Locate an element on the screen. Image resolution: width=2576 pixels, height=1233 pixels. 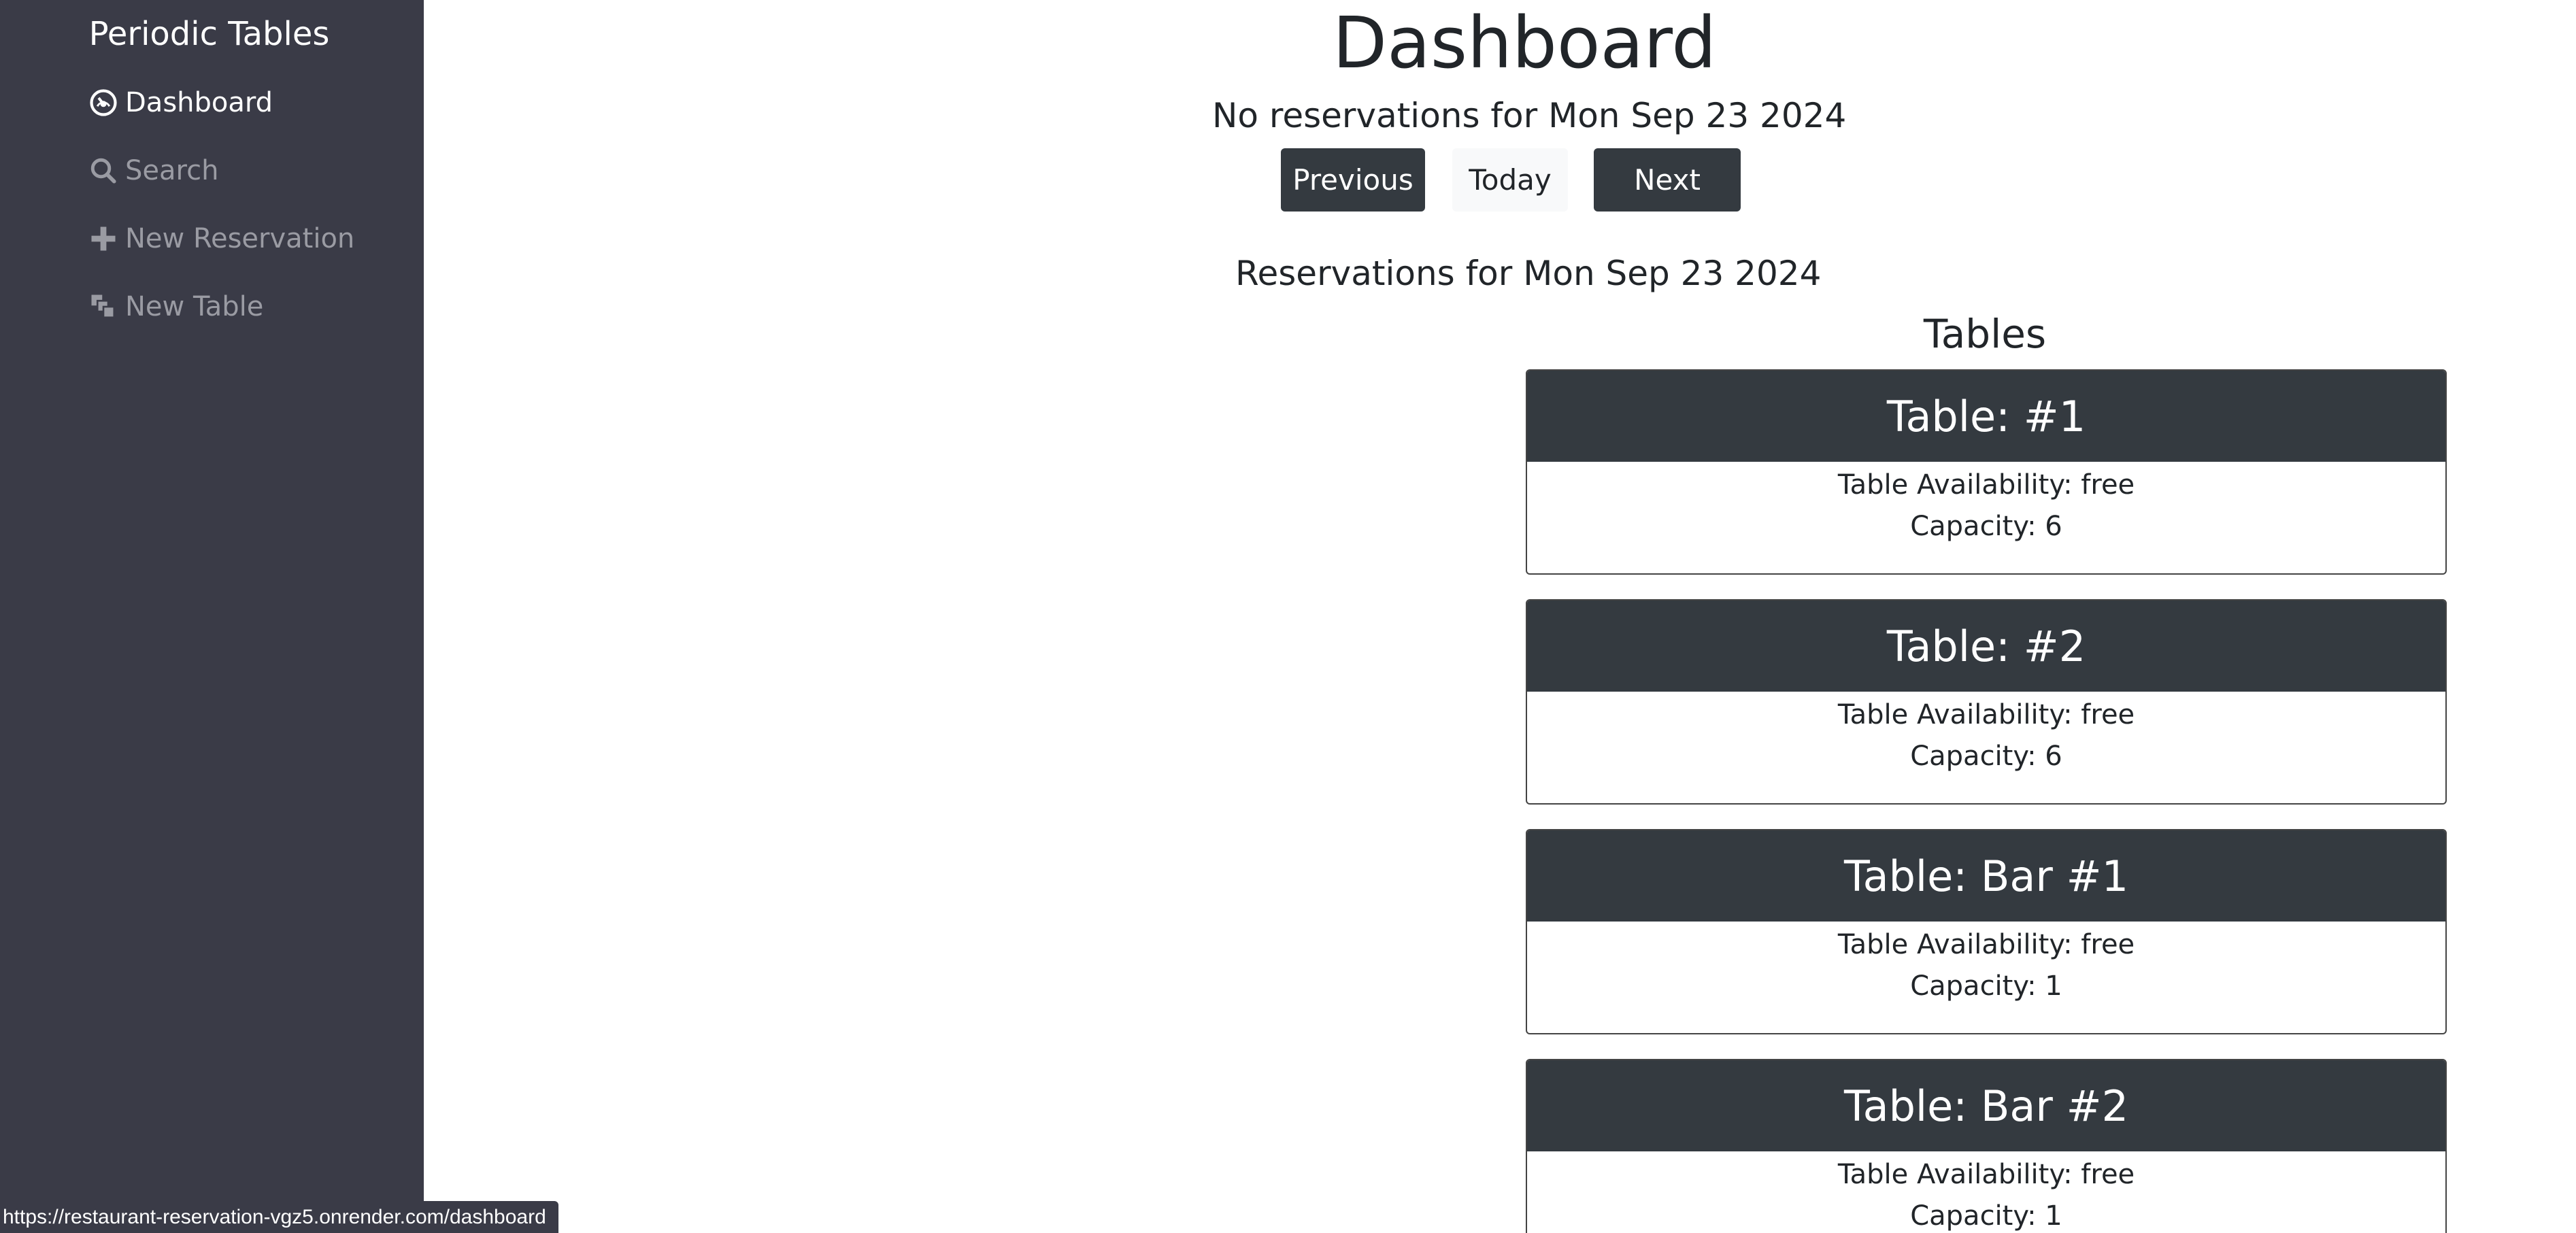
today-button: Today is located at coordinates (1510, 180).